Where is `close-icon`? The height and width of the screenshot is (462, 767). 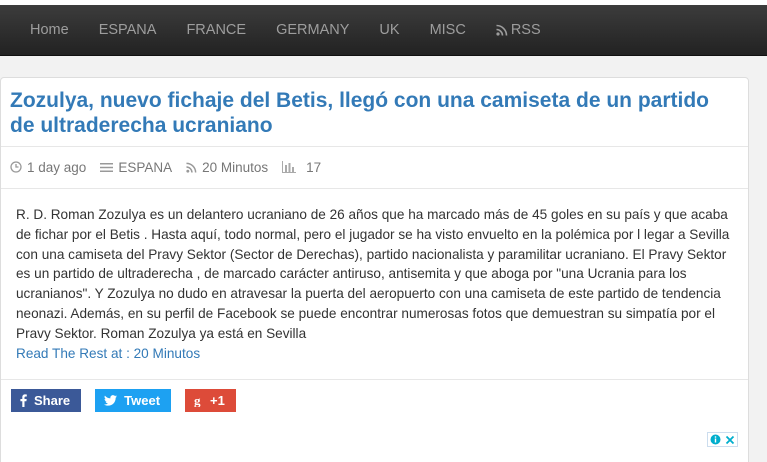 close-icon is located at coordinates (730, 439).